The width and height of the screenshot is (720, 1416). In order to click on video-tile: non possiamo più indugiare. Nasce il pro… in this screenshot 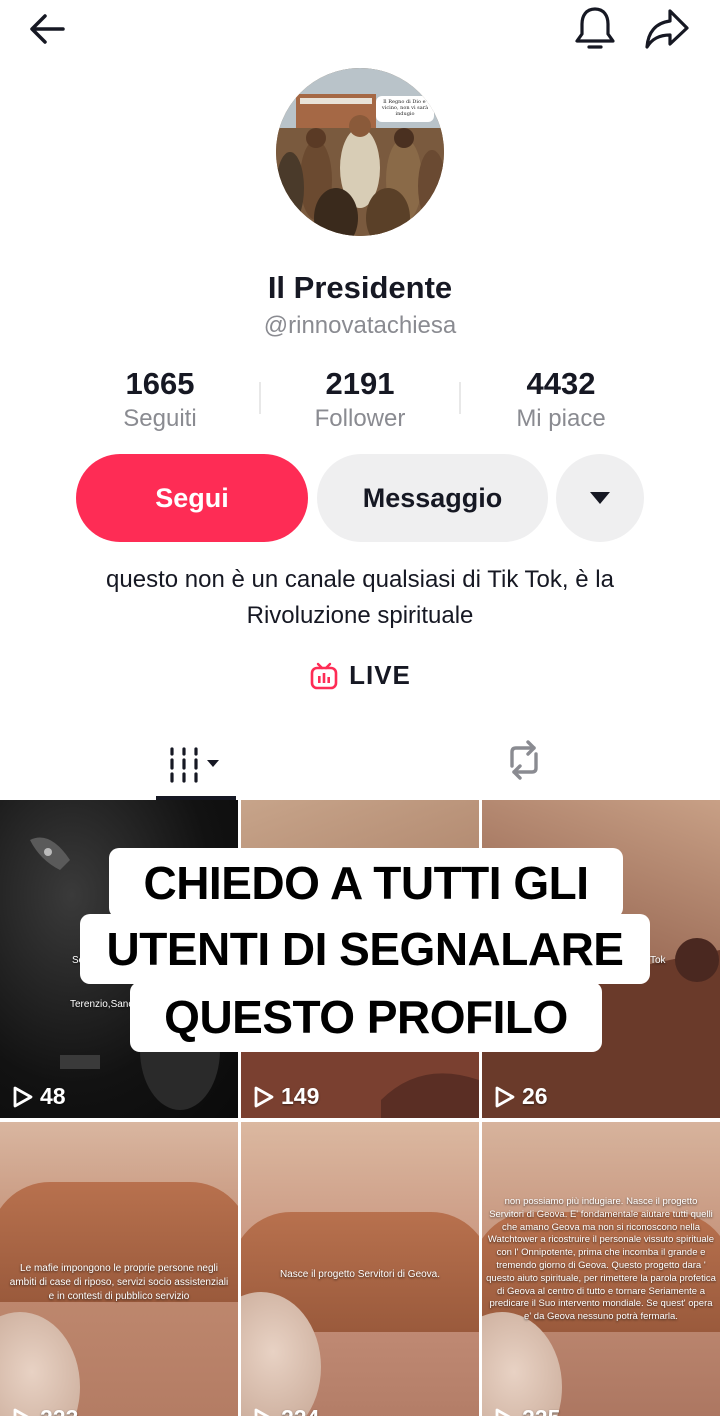, I will do `click(601, 1269)`.